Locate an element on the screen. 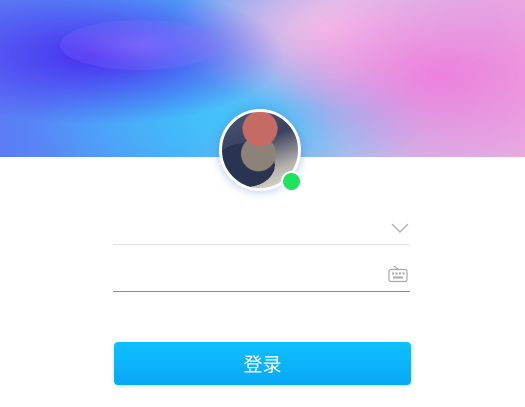 The image size is (525, 407). account-field is located at coordinates (261, 230).